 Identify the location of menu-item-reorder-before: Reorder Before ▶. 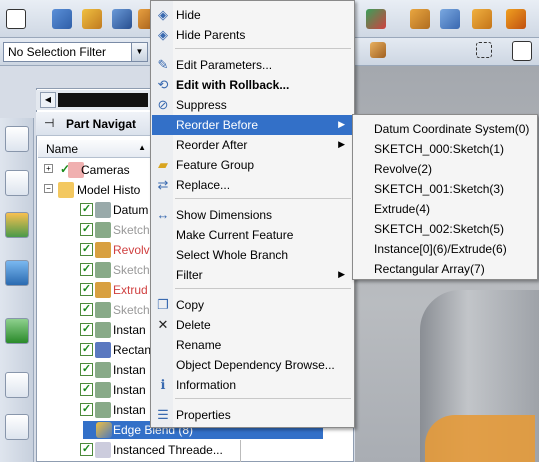
(252, 125).